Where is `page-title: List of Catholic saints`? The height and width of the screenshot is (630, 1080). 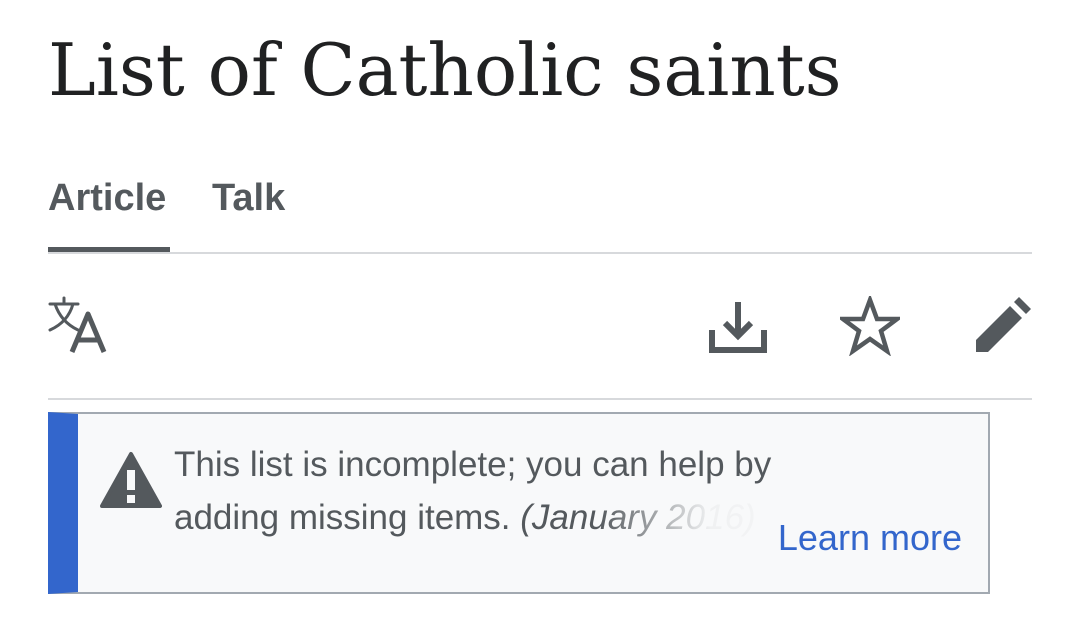 page-title: List of Catholic saints is located at coordinates (445, 70).